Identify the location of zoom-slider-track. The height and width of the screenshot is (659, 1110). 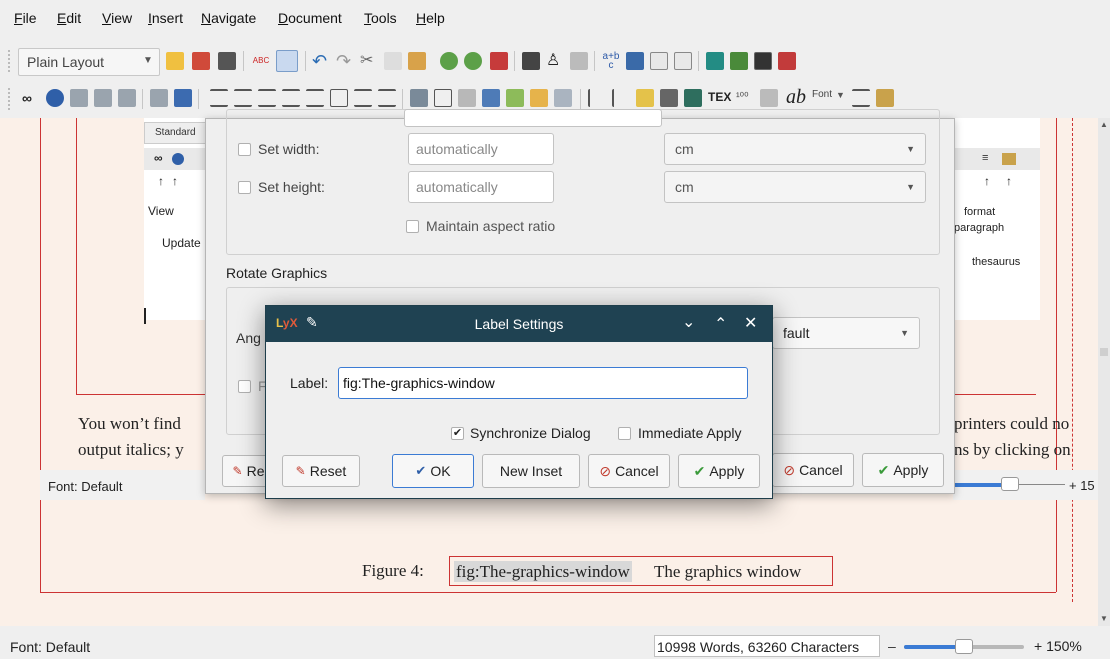
(964, 646).